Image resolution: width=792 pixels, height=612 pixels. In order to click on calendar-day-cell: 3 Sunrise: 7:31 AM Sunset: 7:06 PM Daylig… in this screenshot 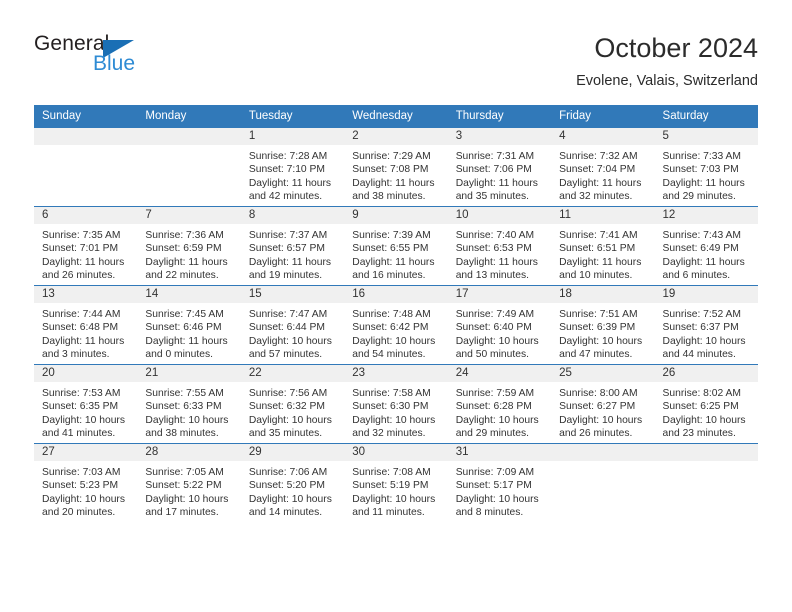, I will do `click(499, 167)`.